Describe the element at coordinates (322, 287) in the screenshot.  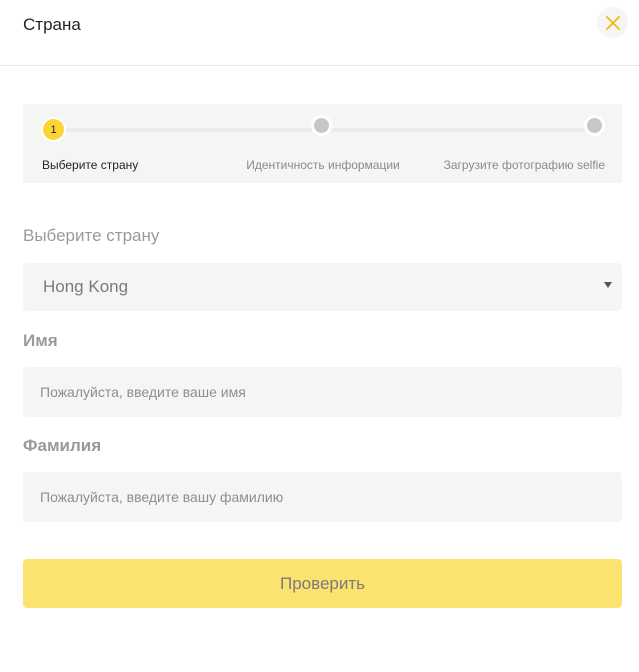
I see `country-select: Hong Kong` at that location.